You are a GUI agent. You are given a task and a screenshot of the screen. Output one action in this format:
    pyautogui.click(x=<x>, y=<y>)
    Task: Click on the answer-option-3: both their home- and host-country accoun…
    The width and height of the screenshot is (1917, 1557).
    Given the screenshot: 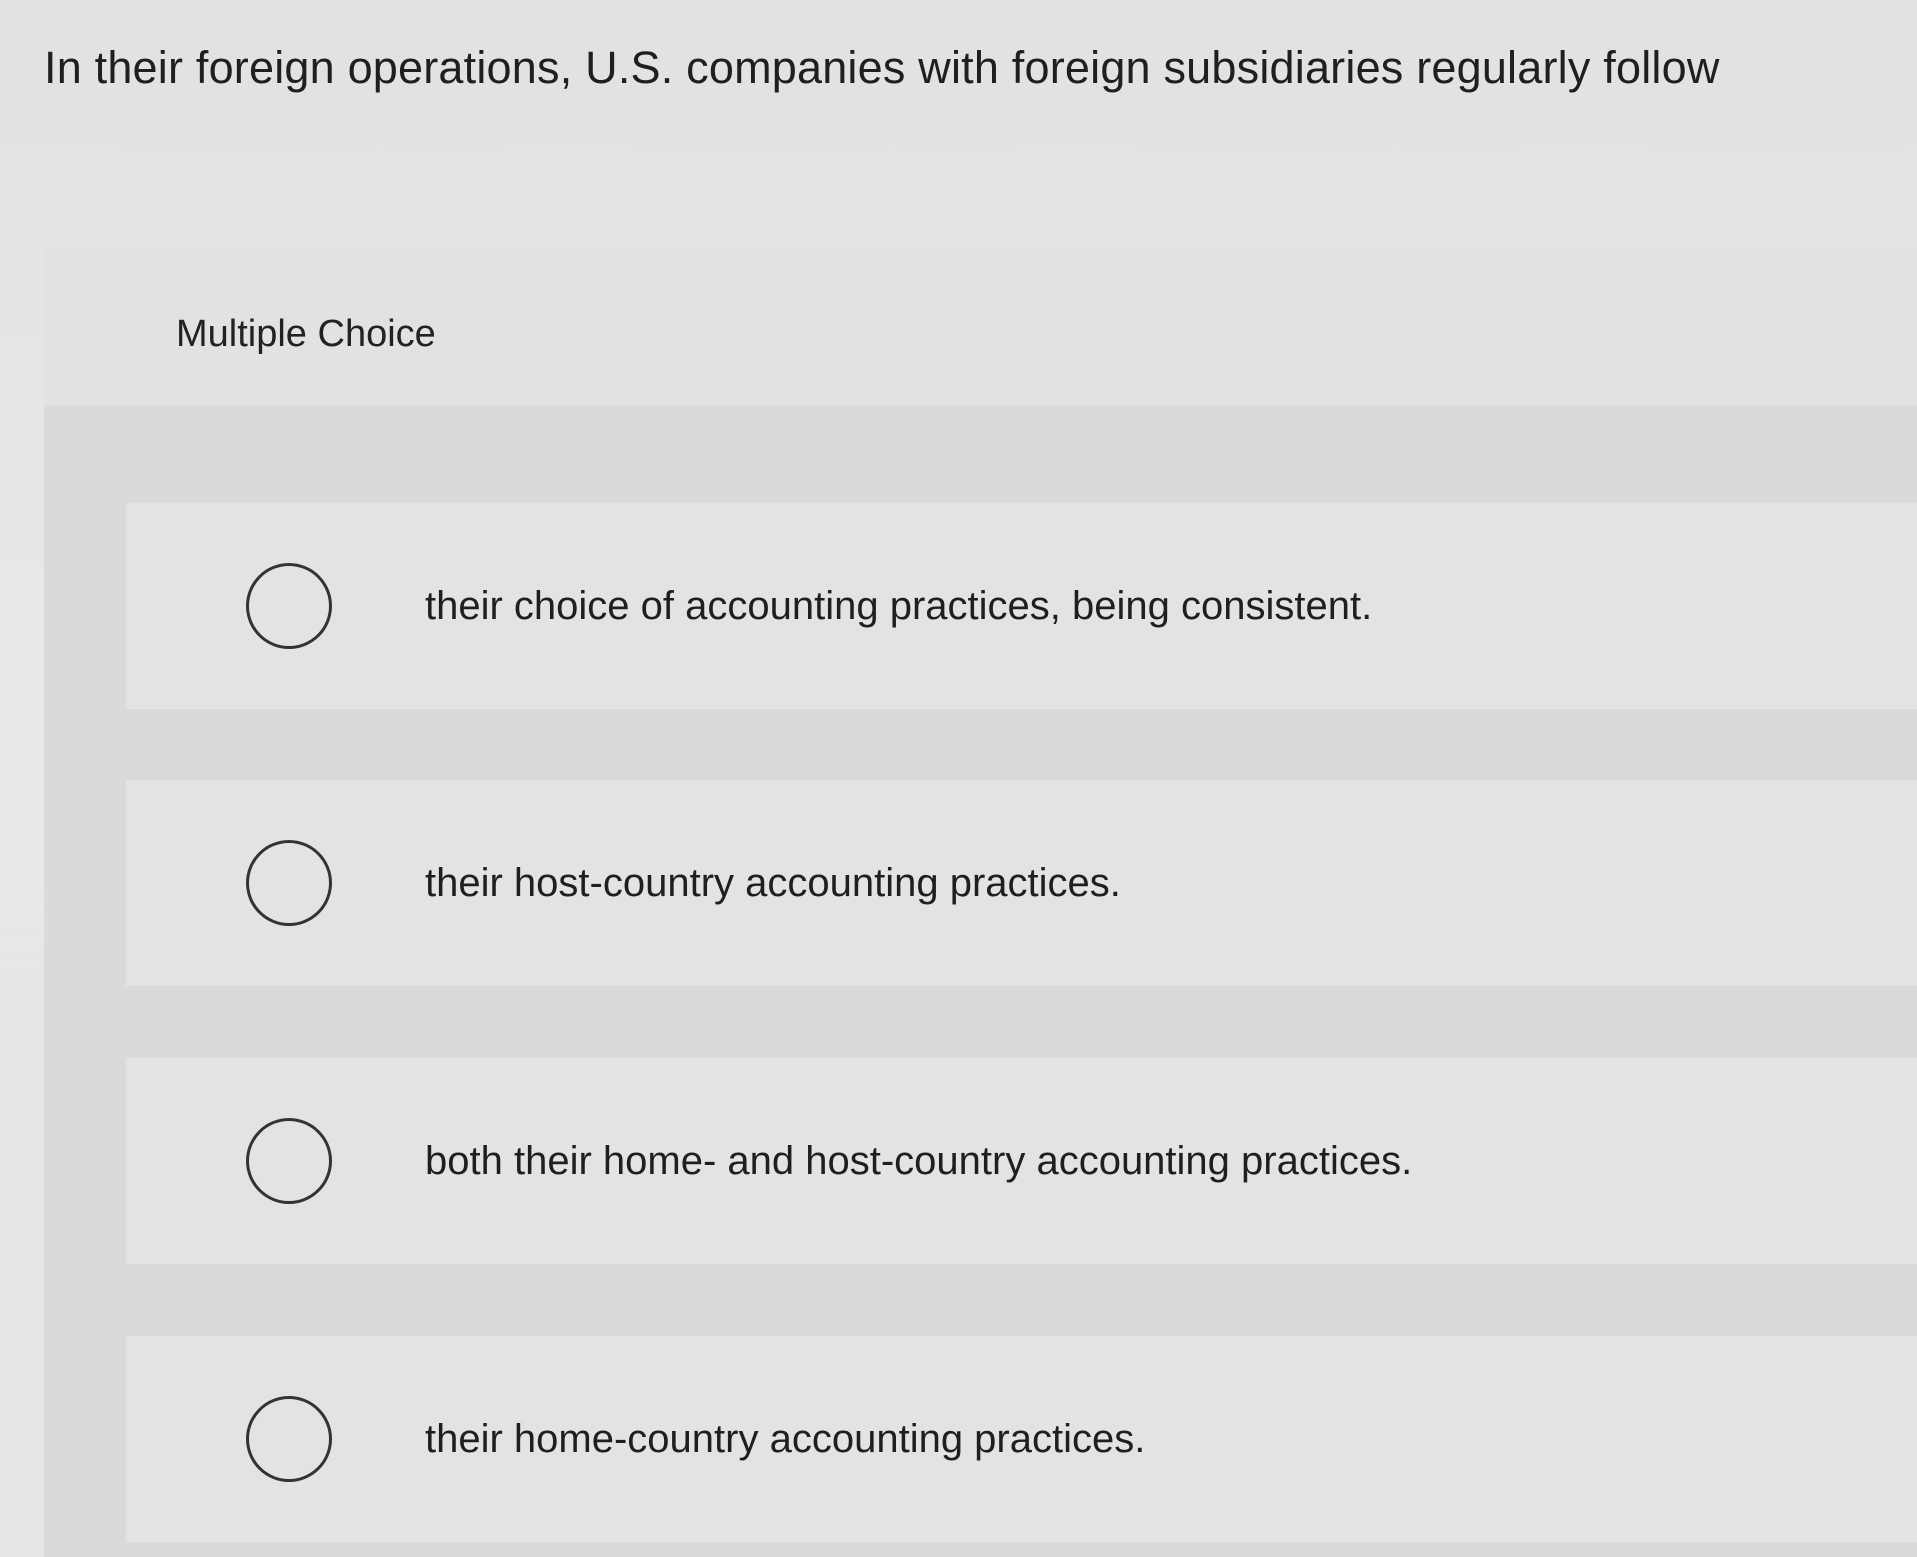 What is the action you would take?
    pyautogui.click(x=1021, y=1161)
    